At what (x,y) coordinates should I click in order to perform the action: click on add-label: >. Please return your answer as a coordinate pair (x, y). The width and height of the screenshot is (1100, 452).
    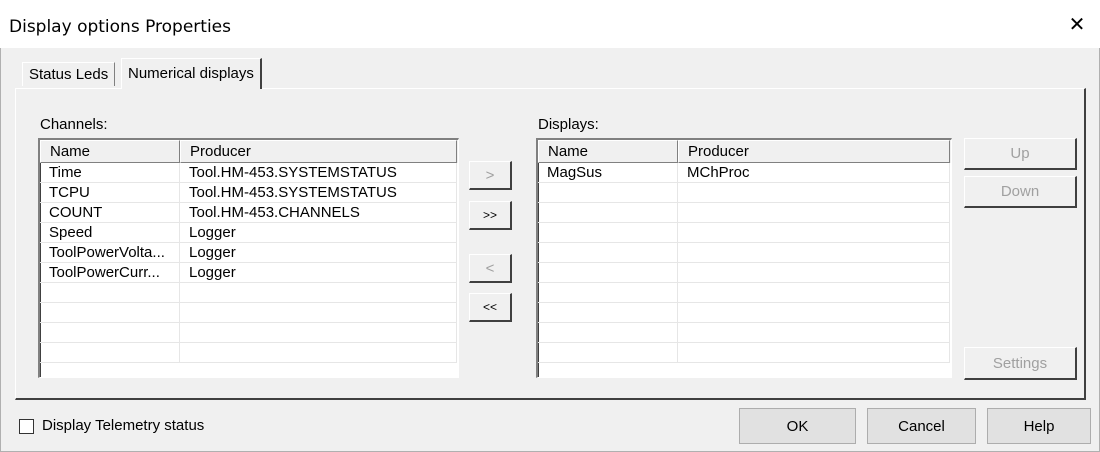
    Looking at the image, I should click on (490, 175).